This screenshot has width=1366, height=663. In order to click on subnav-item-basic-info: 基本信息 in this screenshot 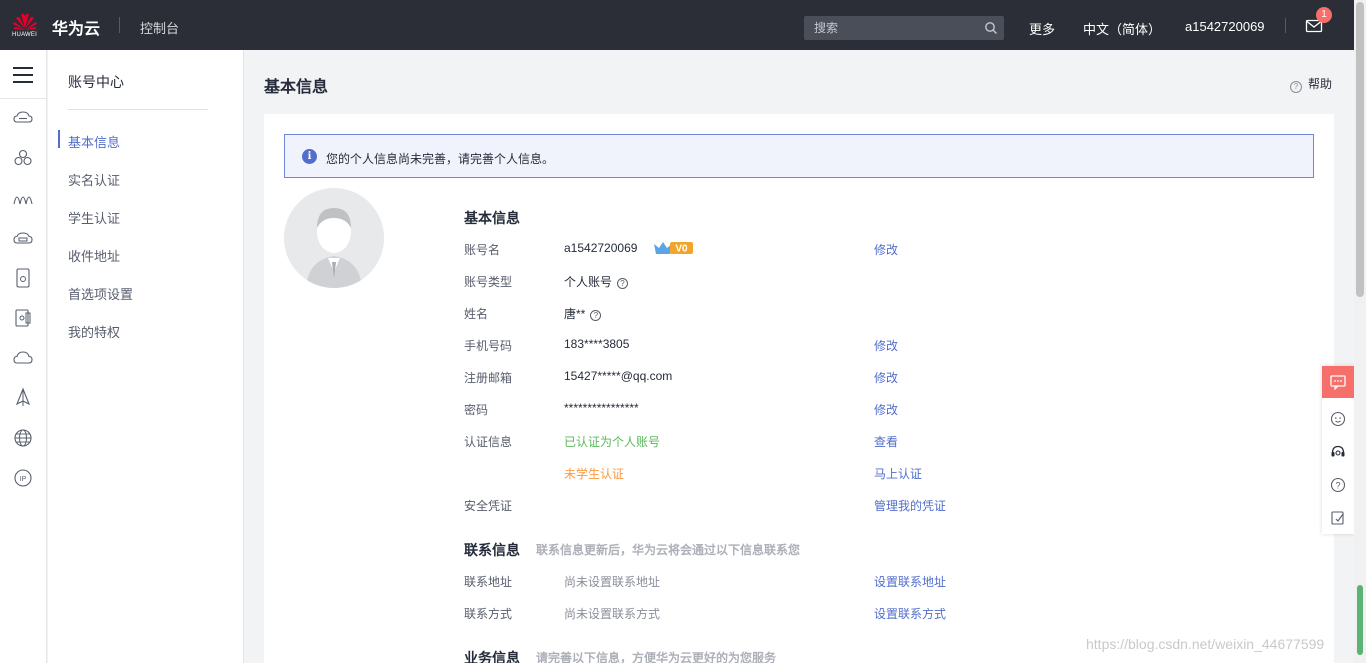, I will do `click(94, 141)`.